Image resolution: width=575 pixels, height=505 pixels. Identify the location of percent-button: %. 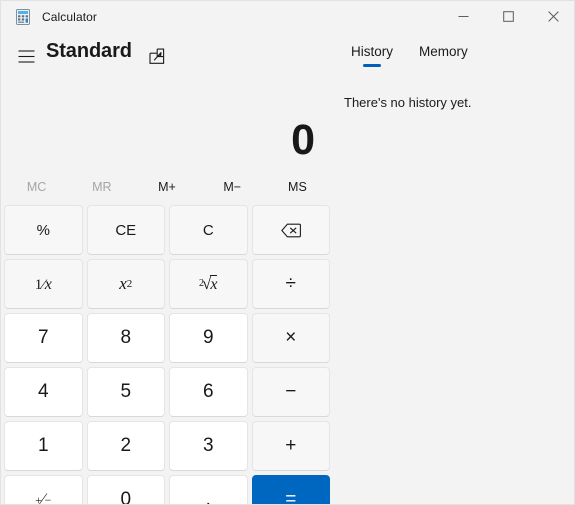
(43, 230).